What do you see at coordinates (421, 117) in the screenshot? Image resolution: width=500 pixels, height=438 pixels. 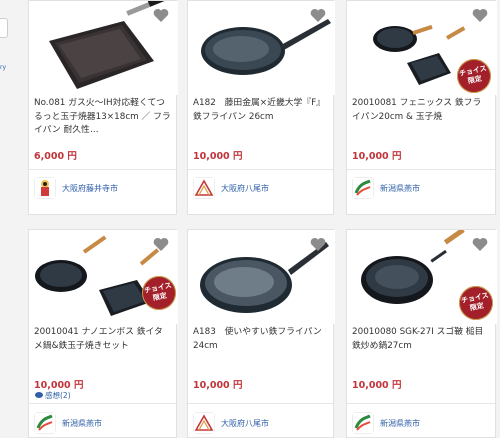 I see `product-name: 20010081 フェニックス 鉄フライパン20cm & 玉子焼` at bounding box center [421, 117].